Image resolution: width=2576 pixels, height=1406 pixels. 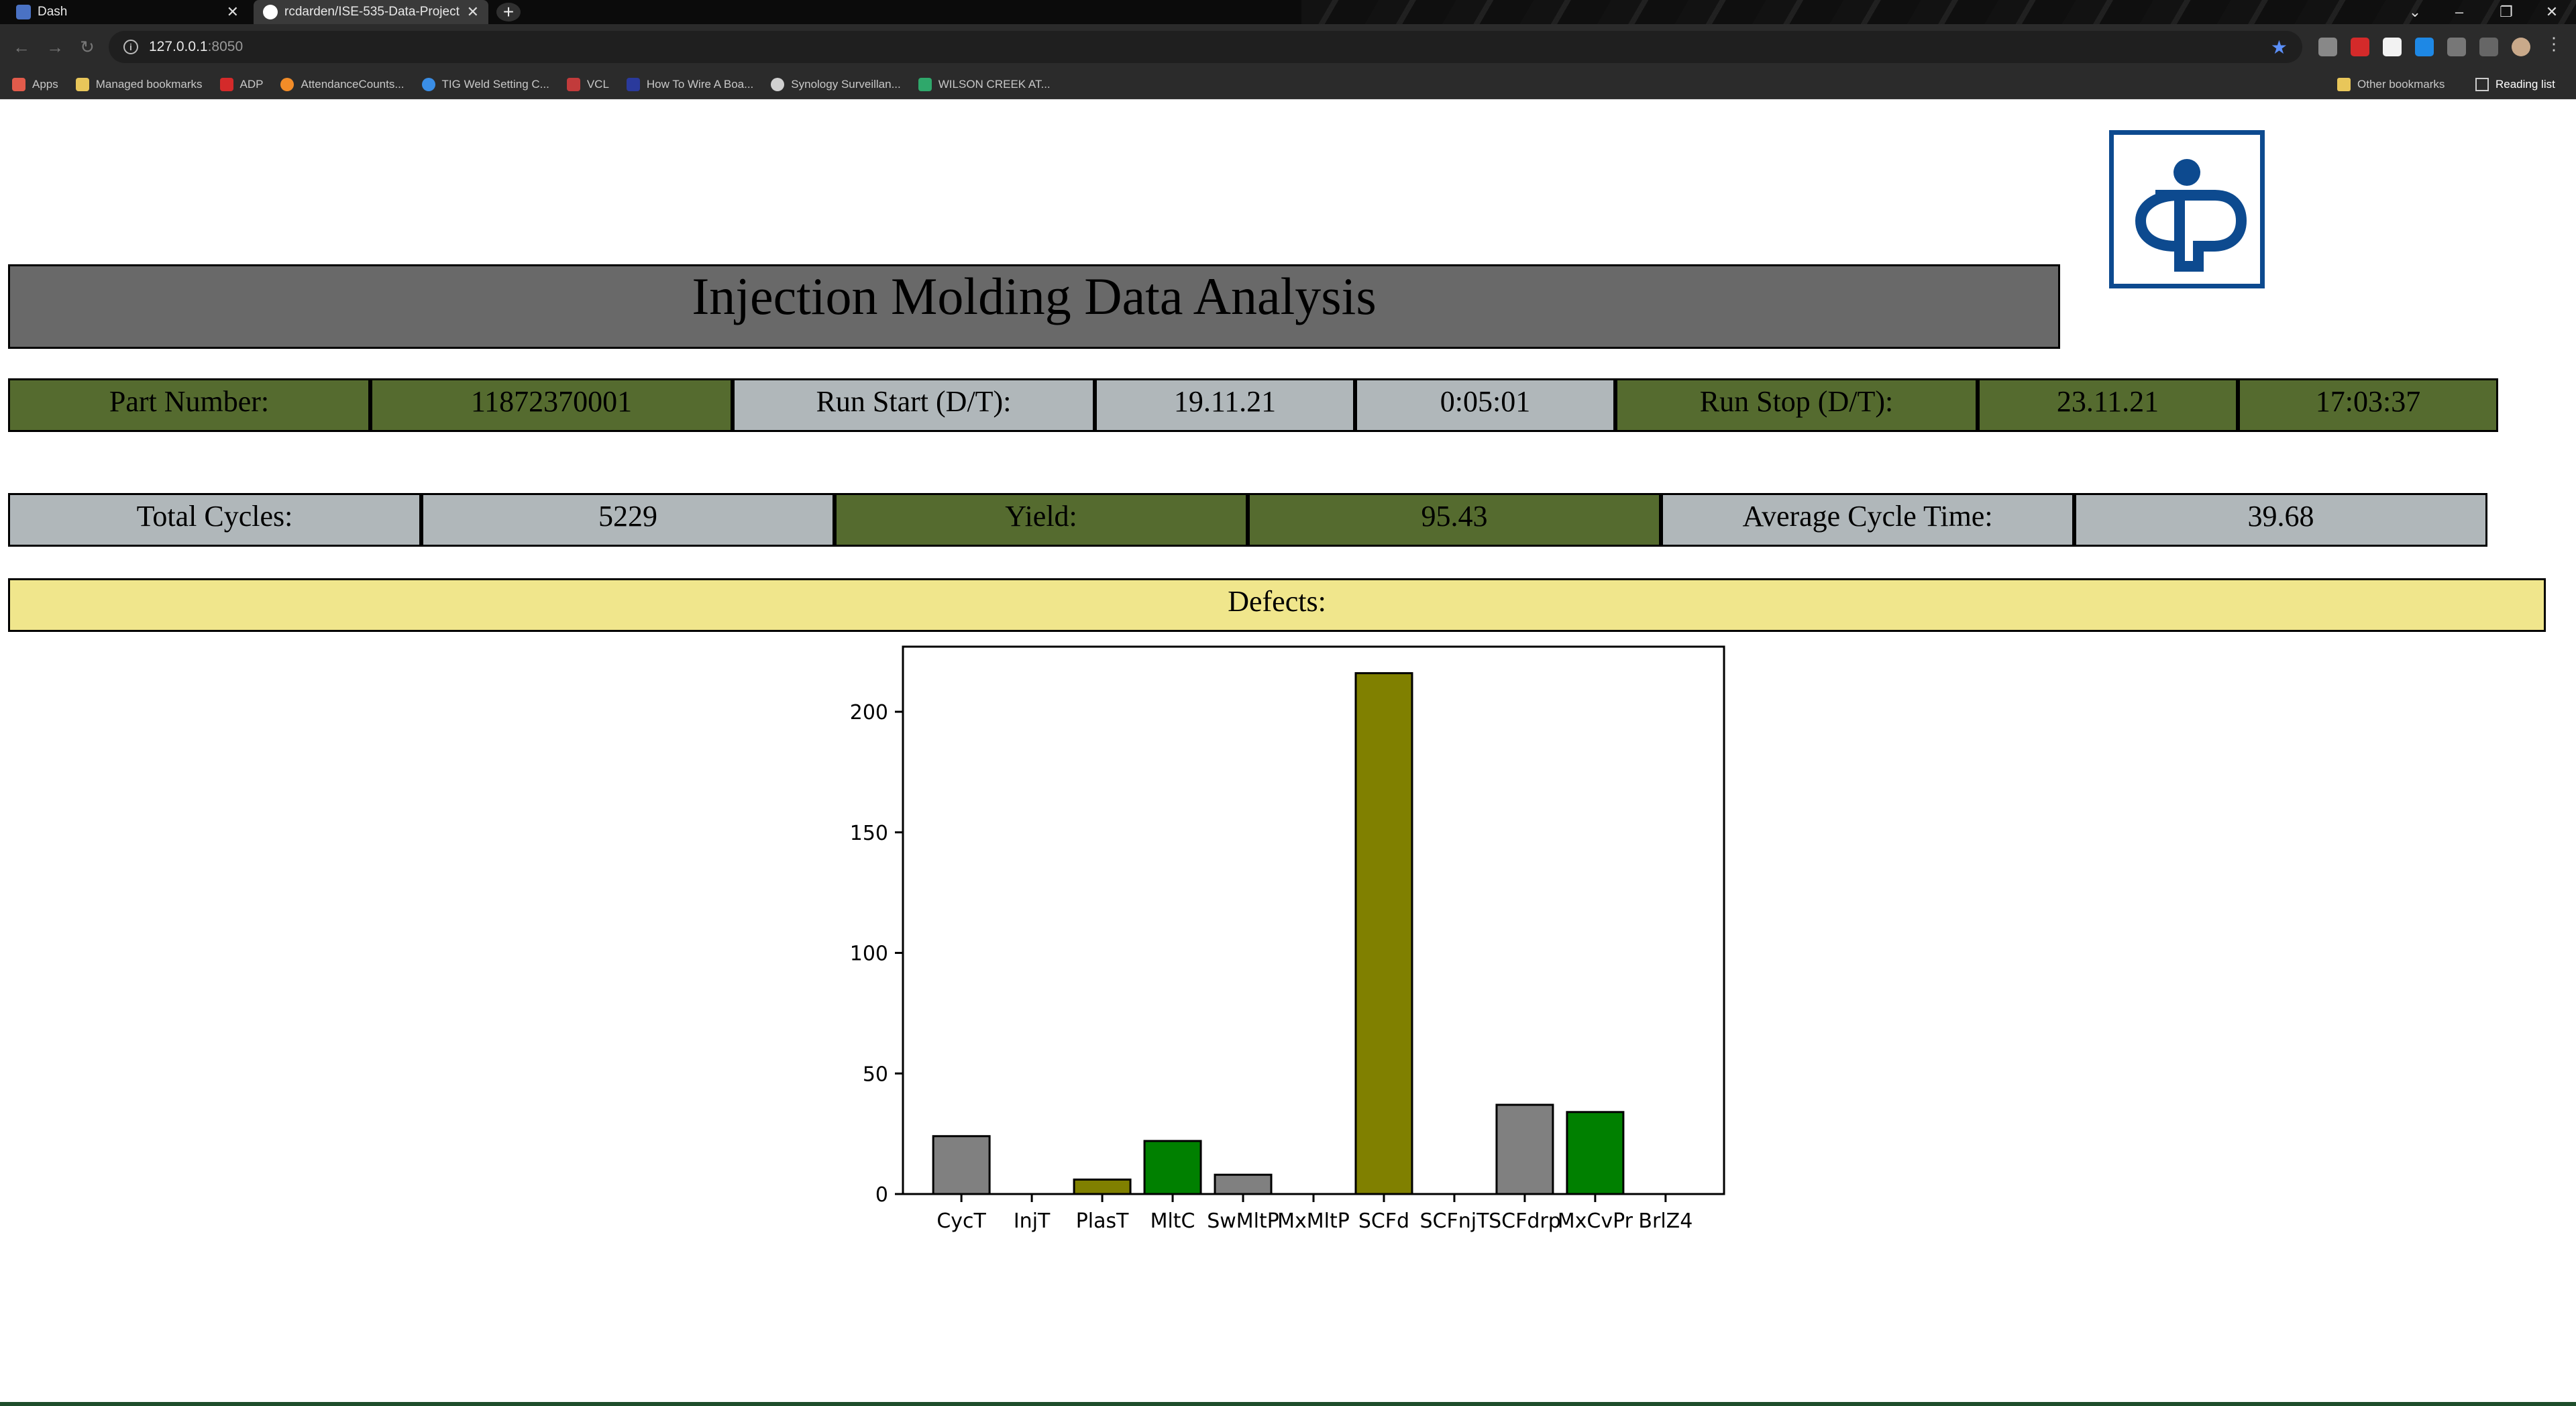 What do you see at coordinates (287, 84) in the screenshot?
I see `attendance-icon` at bounding box center [287, 84].